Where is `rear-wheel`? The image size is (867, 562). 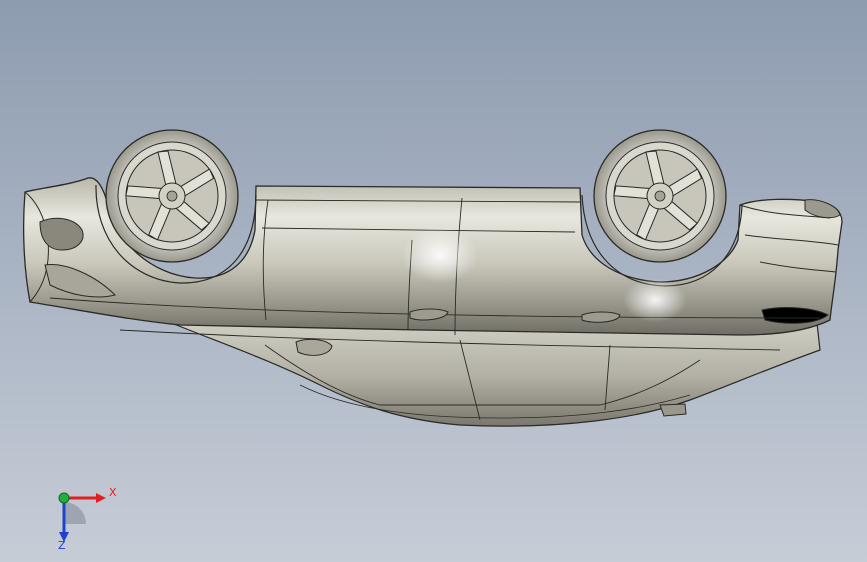 rear-wheel is located at coordinates (660, 196).